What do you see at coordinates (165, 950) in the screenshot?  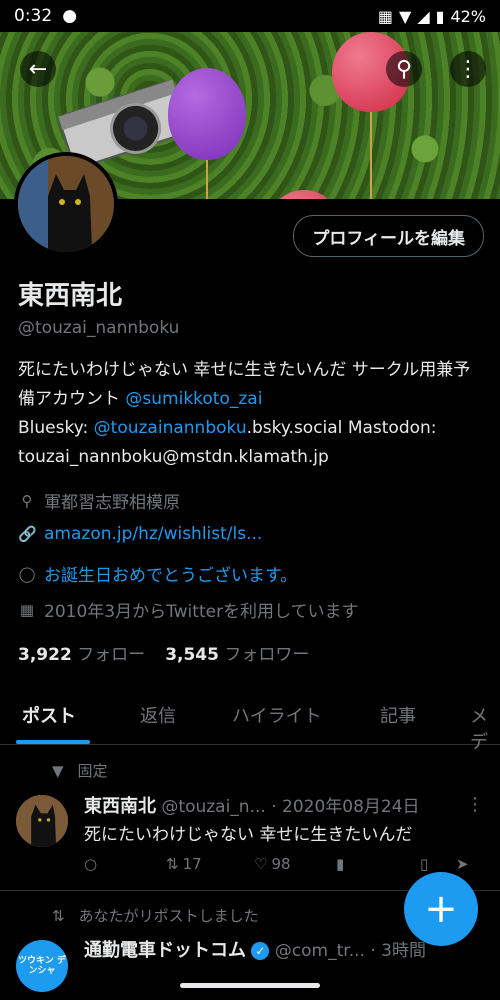 I see `tweet-author-name: 通勤電車ドットコム` at bounding box center [165, 950].